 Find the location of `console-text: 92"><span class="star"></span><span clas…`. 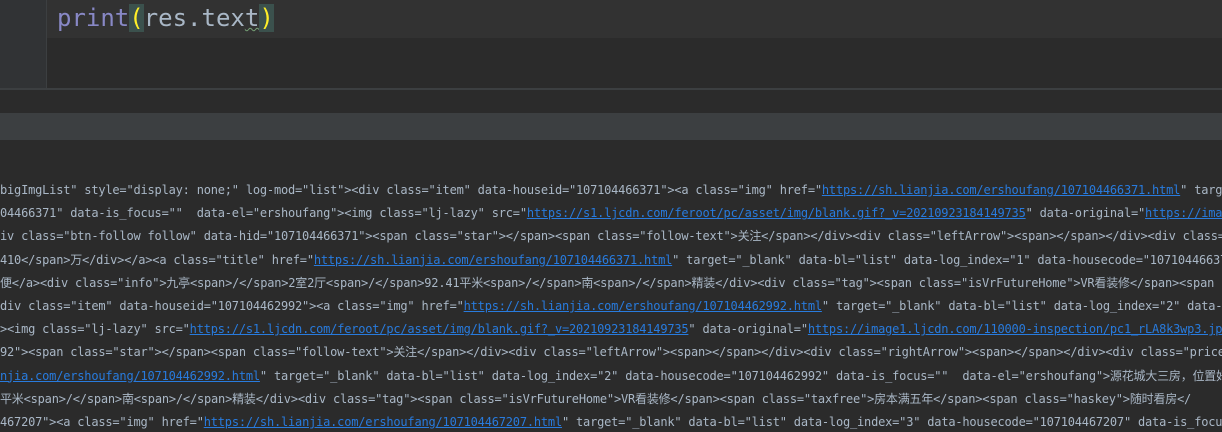

console-text: 92"><span class="star"></span><span clas… is located at coordinates (611, 352).